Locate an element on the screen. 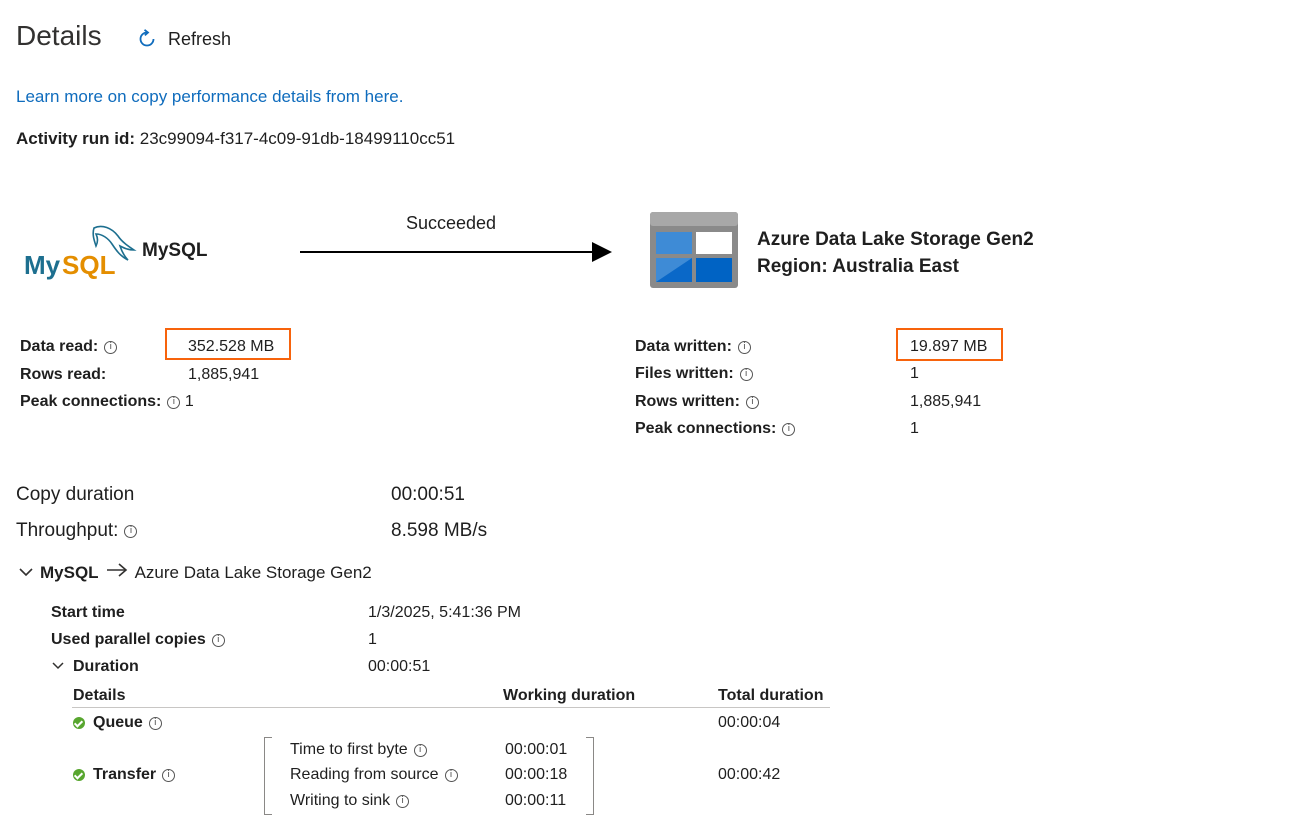  step-row: Reading from source i is located at coordinates (374, 775).